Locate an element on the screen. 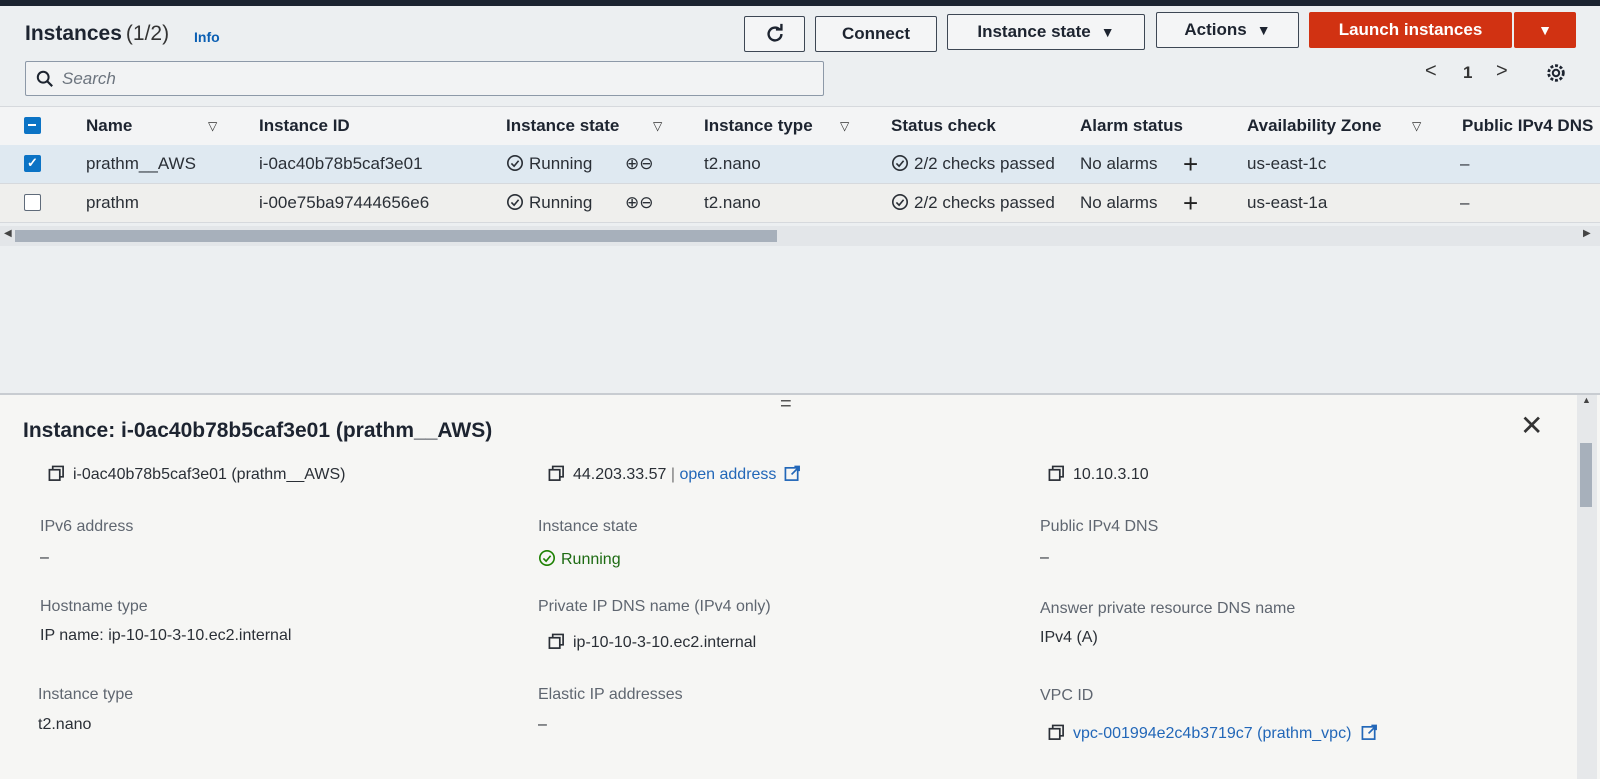 The image size is (1600, 779). cell-availability-zone: us-east-1a is located at coordinates (1287, 202).